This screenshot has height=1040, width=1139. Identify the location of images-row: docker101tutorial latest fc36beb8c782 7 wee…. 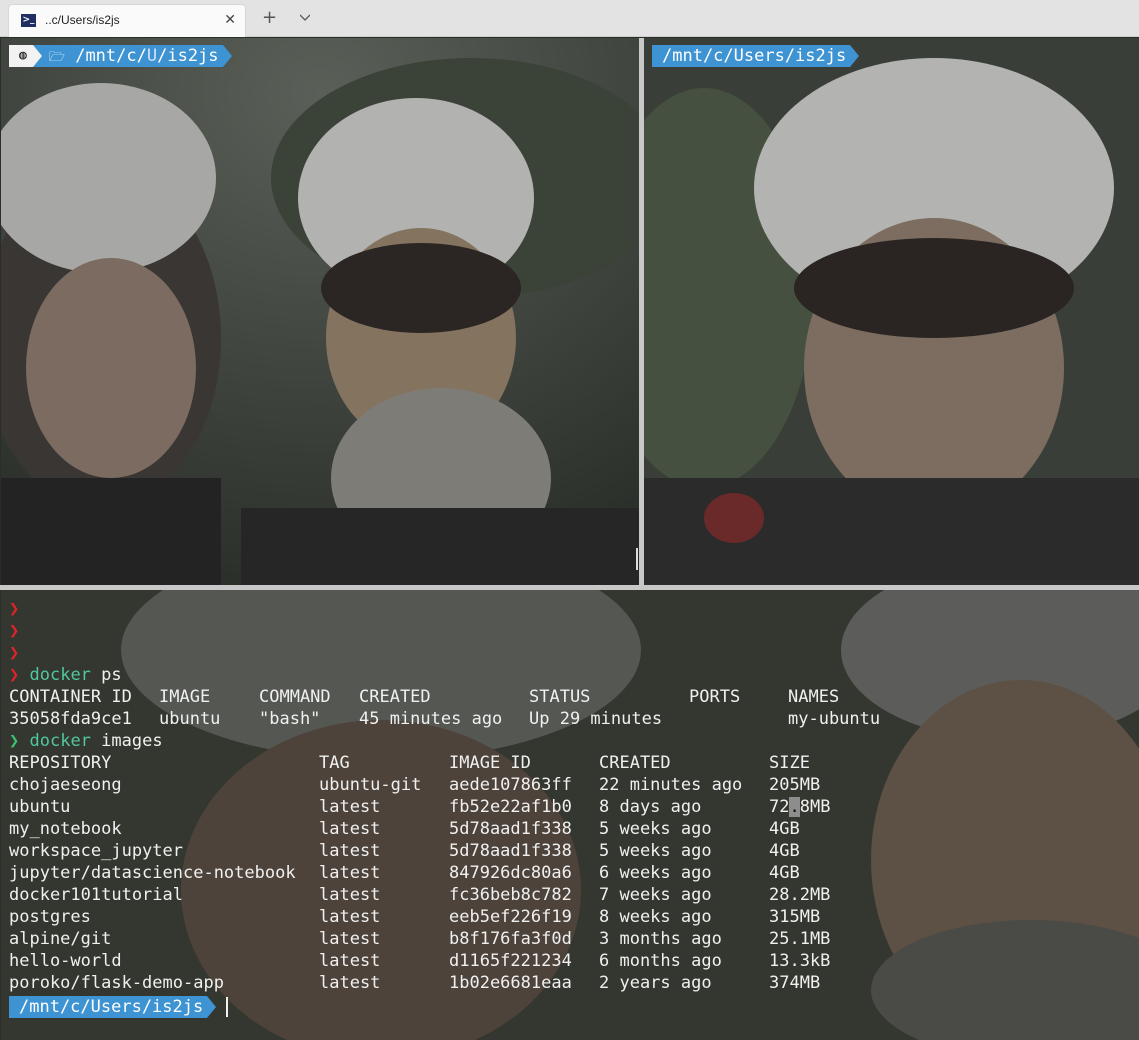
(419, 895).